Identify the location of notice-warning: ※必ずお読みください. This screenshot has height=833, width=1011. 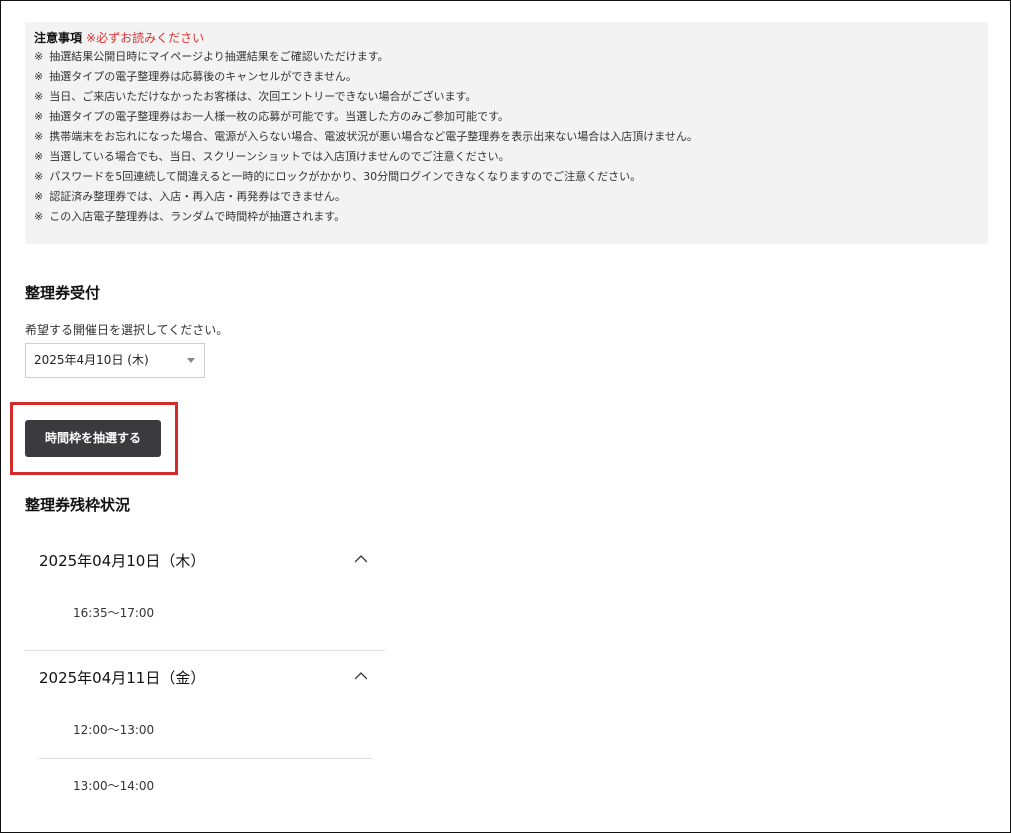
(145, 38).